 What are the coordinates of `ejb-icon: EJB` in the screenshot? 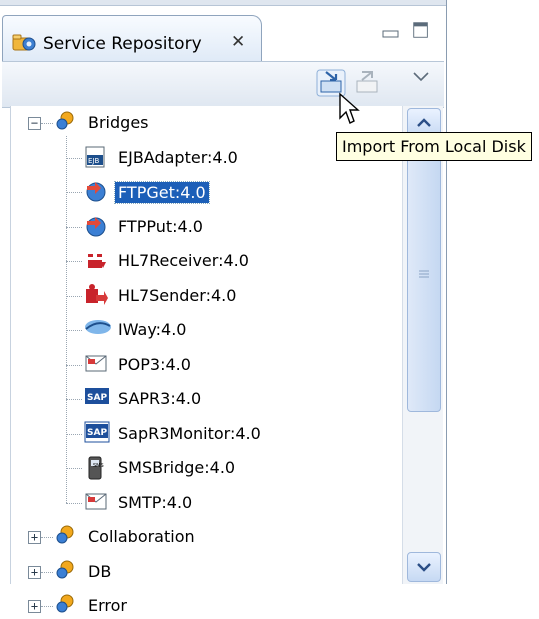 It's located at (98, 158).